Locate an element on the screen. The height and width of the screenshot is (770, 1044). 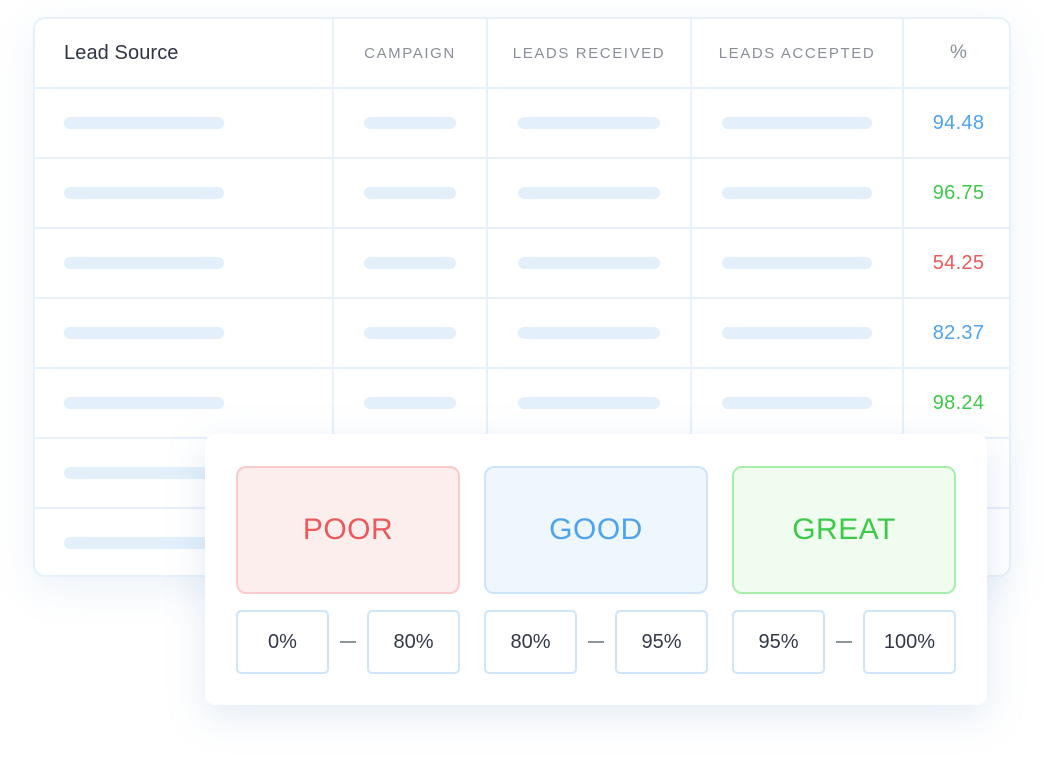
table-row: 82.37 is located at coordinates (522, 334).